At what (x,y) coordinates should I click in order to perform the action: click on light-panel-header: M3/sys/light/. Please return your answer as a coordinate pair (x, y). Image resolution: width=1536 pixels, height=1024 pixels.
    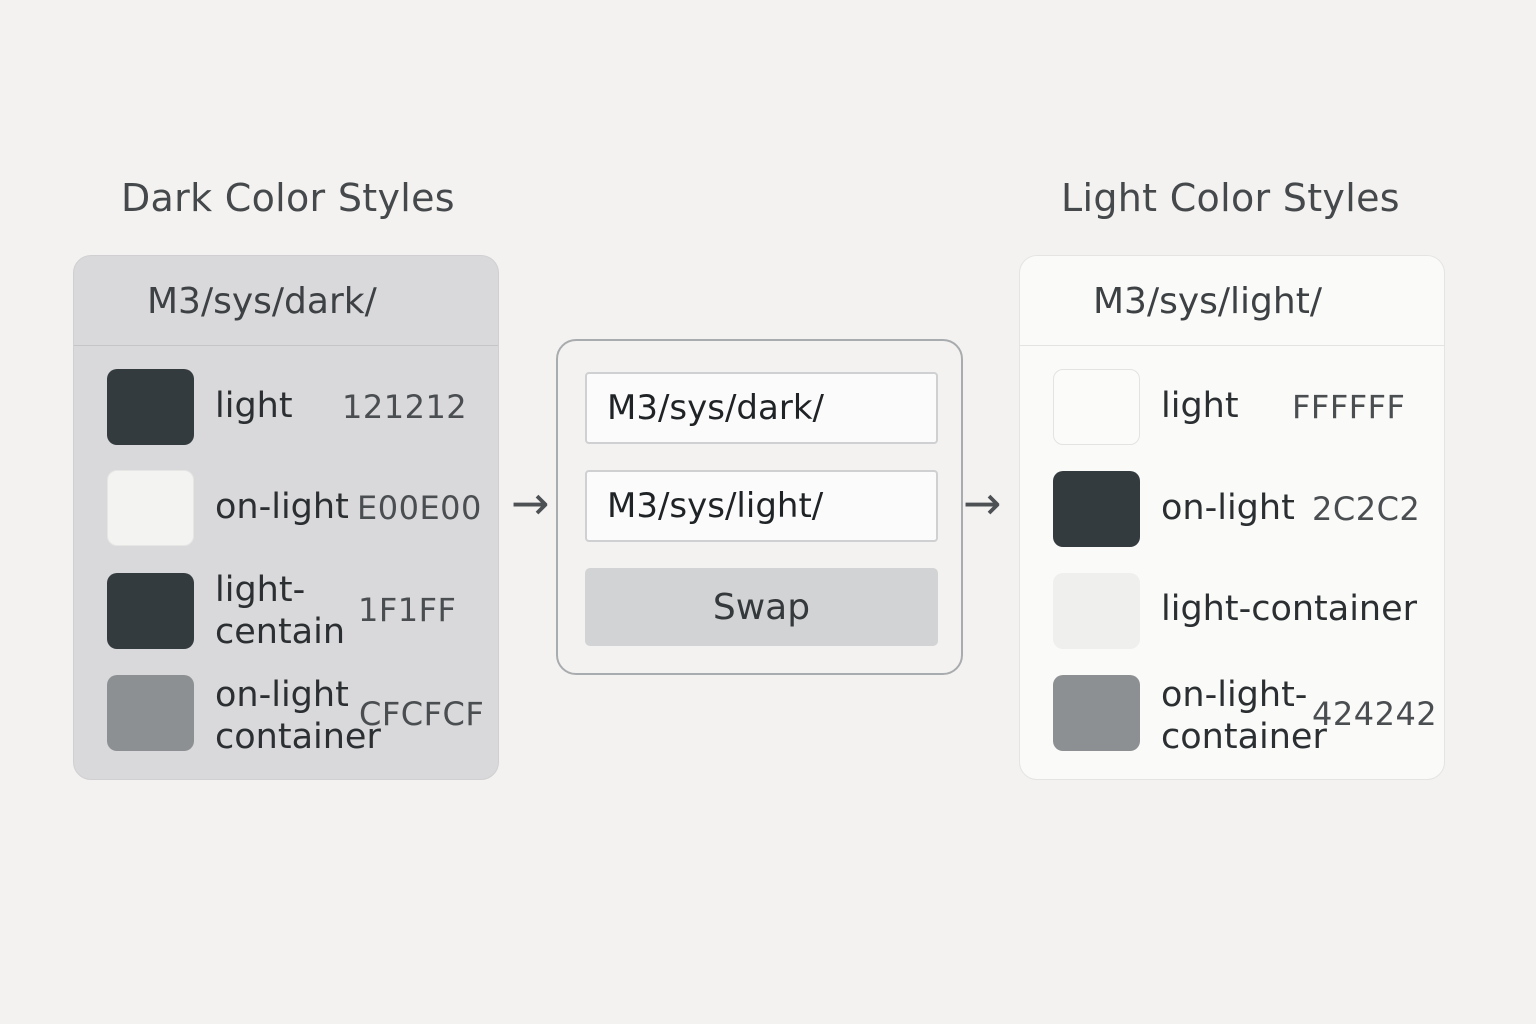
    Looking at the image, I should click on (1232, 301).